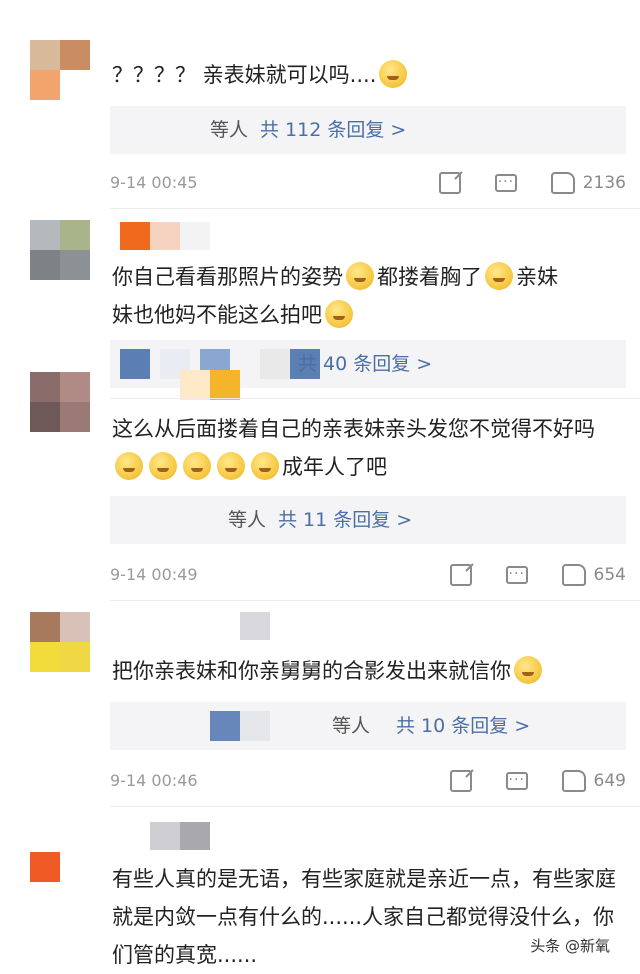 This screenshot has width=640, height=974. Describe the element at coordinates (609, 781) in the screenshot. I see `like-count: 649` at that location.